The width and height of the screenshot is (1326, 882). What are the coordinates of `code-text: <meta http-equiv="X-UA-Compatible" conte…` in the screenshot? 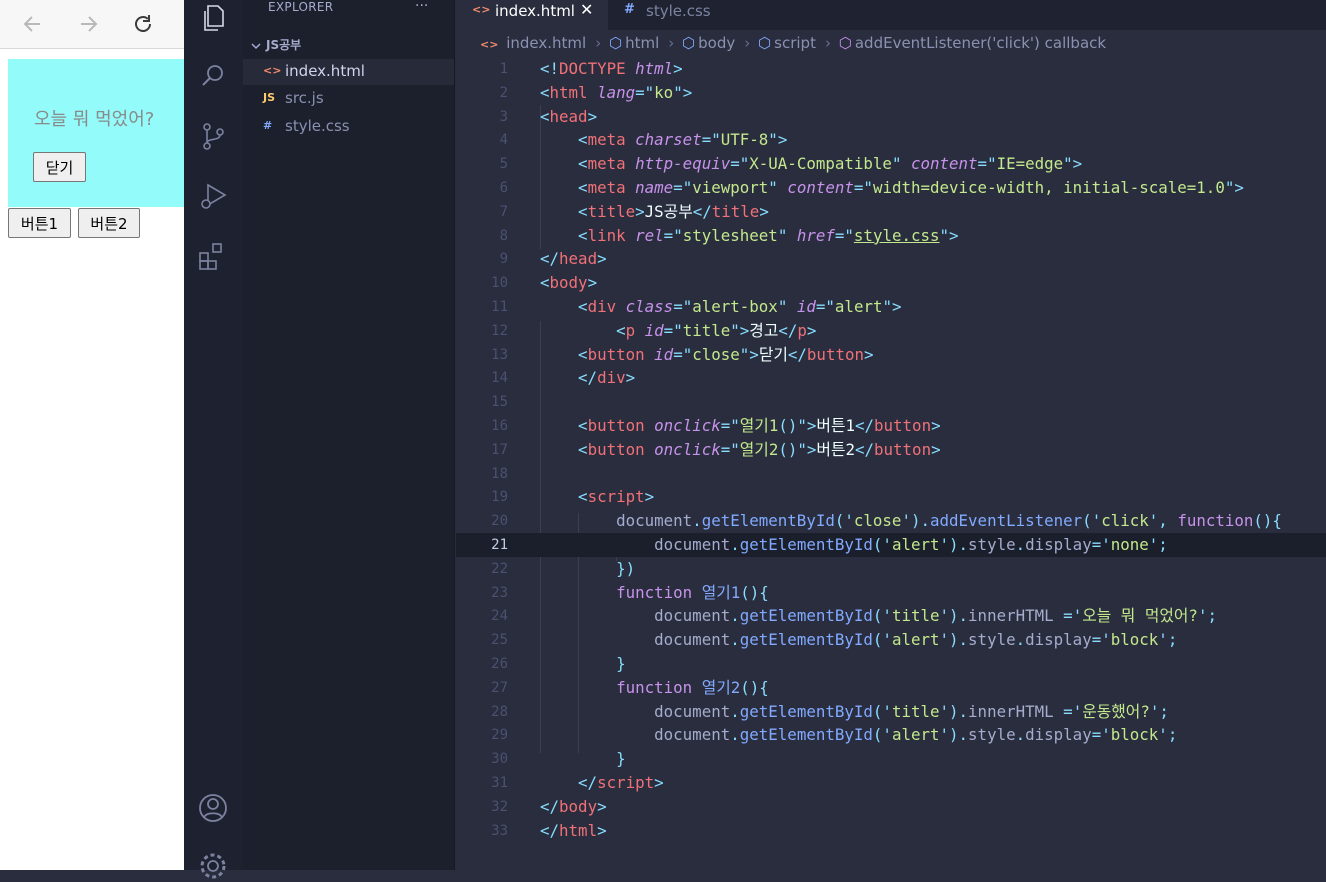 It's located at (830, 164).